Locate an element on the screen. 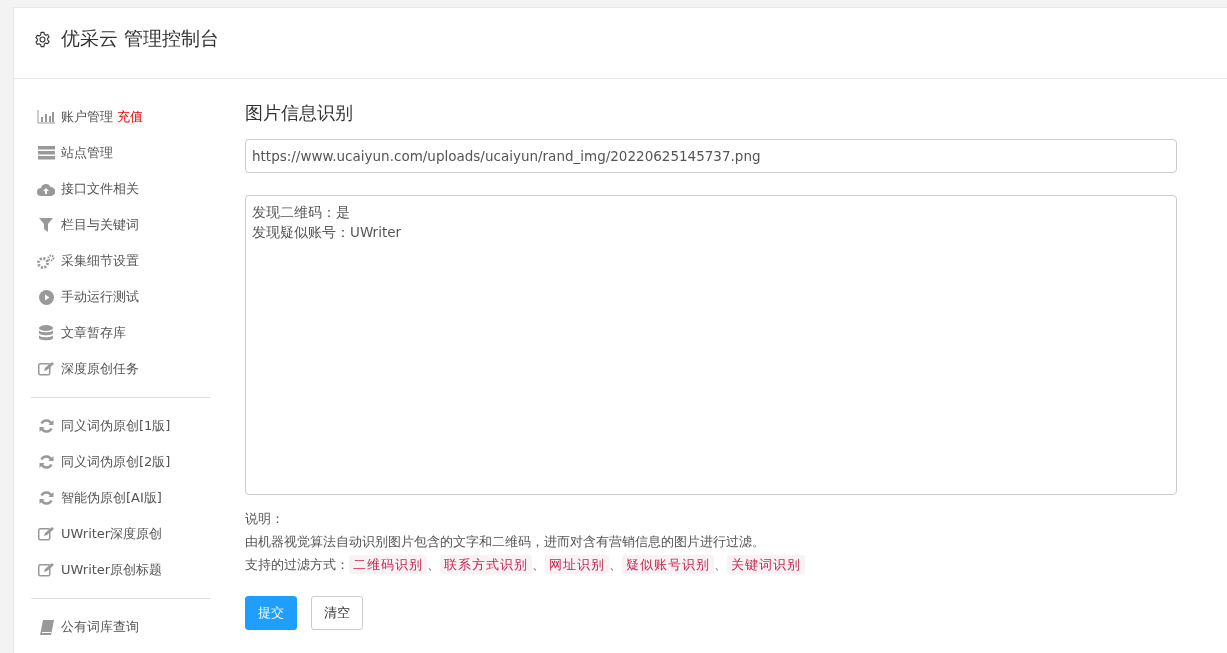  url-field: https://www.ucaiyun.com/uploads/ucaiyun/rand_img/20220625145737.png is located at coordinates (711, 156).